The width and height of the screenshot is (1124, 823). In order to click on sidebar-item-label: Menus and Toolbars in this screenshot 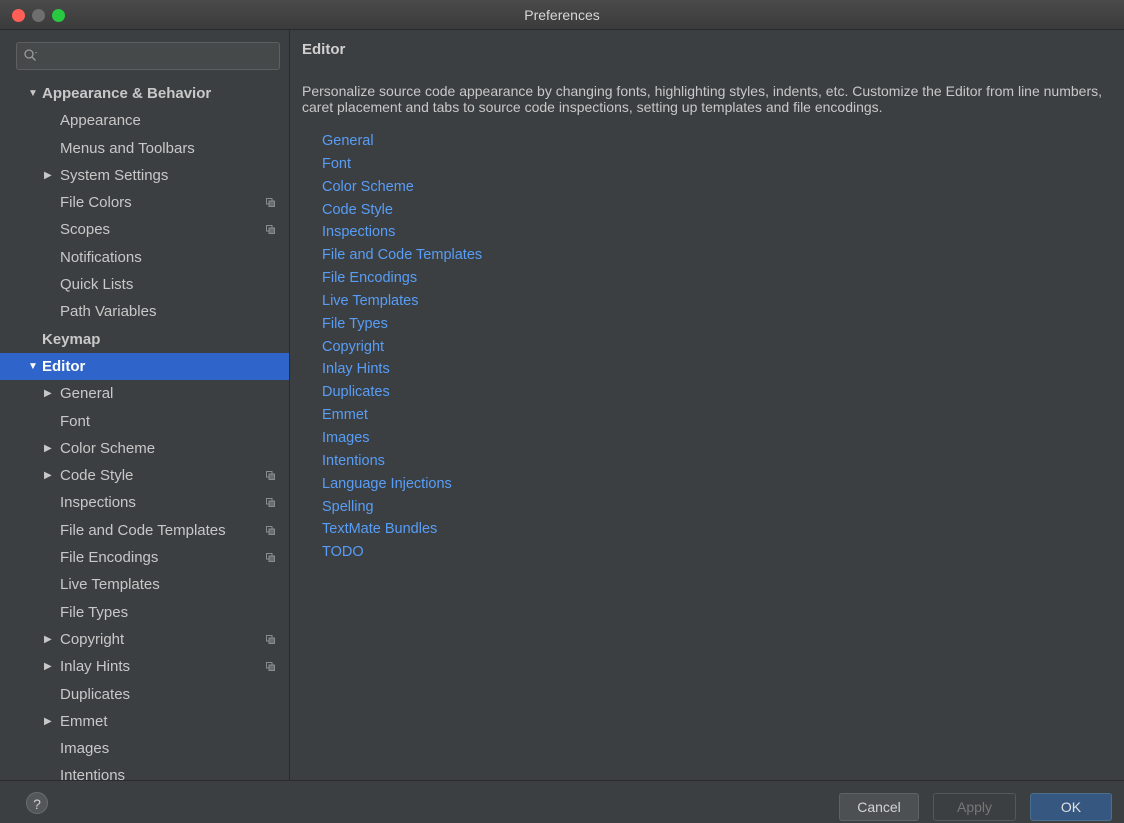, I will do `click(127, 148)`.